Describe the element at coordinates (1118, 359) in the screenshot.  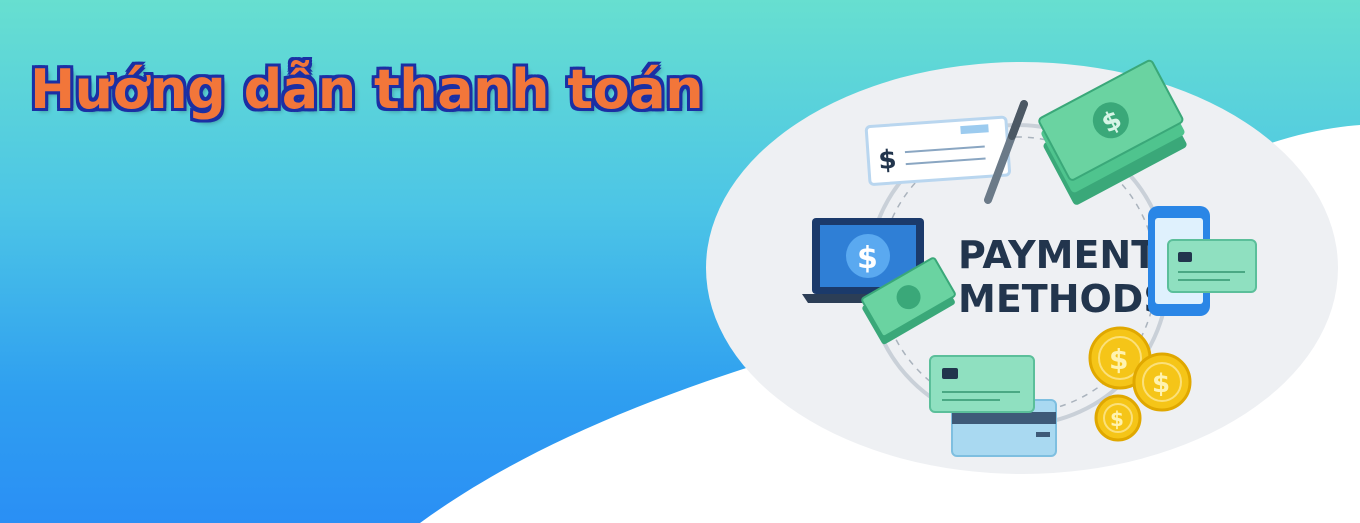
I see `coin-dollar-sign-1: $` at that location.